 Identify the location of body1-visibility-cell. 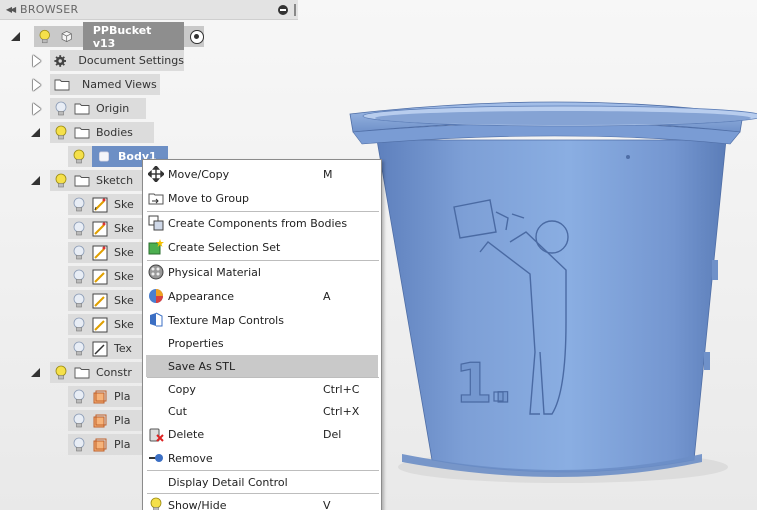
(80, 156).